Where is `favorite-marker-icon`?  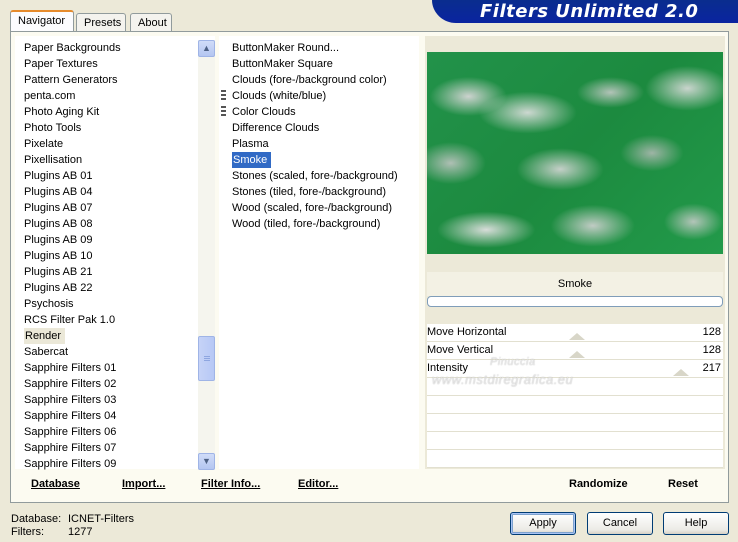
favorite-marker-icon is located at coordinates (223, 112).